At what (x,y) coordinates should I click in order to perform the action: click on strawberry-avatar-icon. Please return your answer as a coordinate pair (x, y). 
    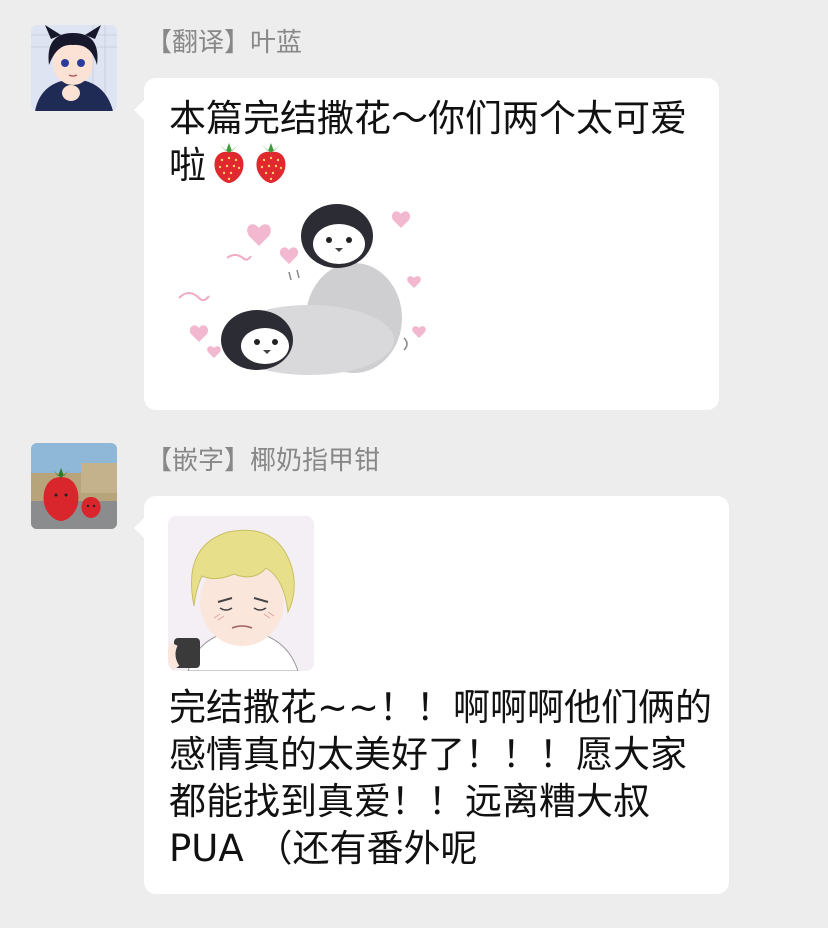
    Looking at the image, I should click on (74, 486).